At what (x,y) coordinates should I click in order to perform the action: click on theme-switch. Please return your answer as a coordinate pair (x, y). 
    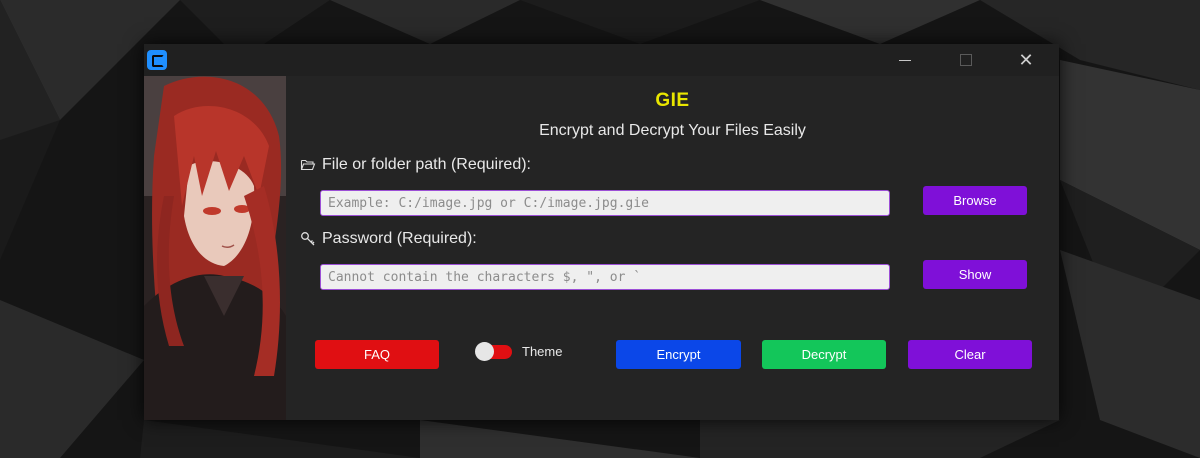
    Looking at the image, I should click on (493, 351).